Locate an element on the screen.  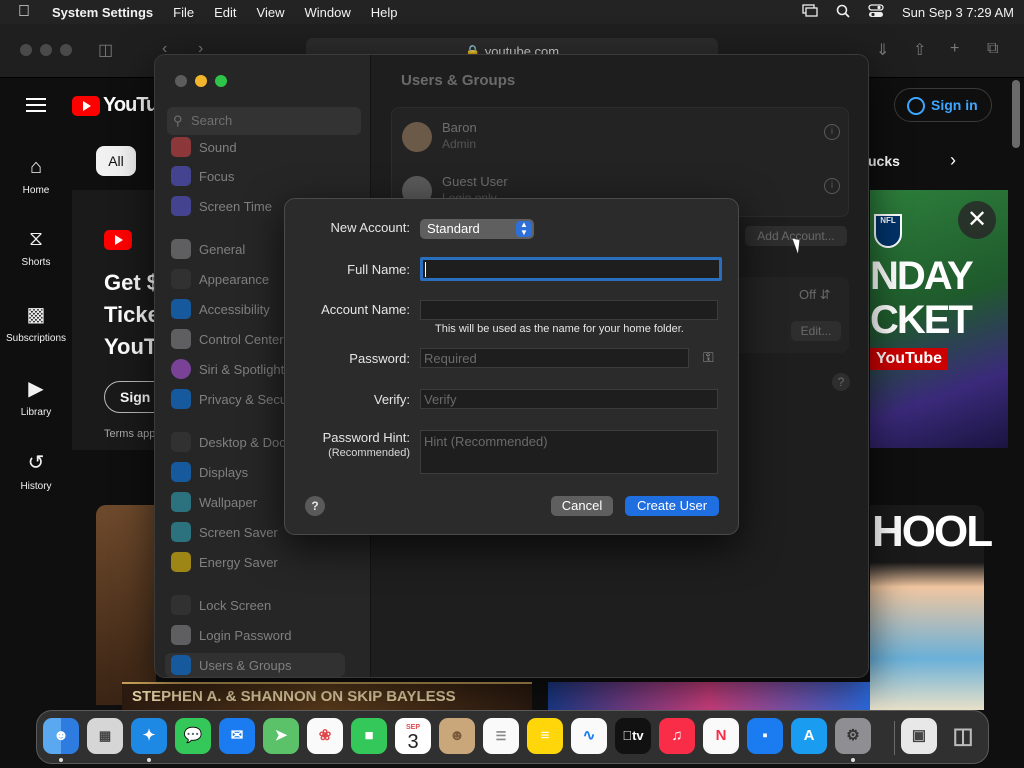
menu-help: Help is located at coordinates (384, 12).